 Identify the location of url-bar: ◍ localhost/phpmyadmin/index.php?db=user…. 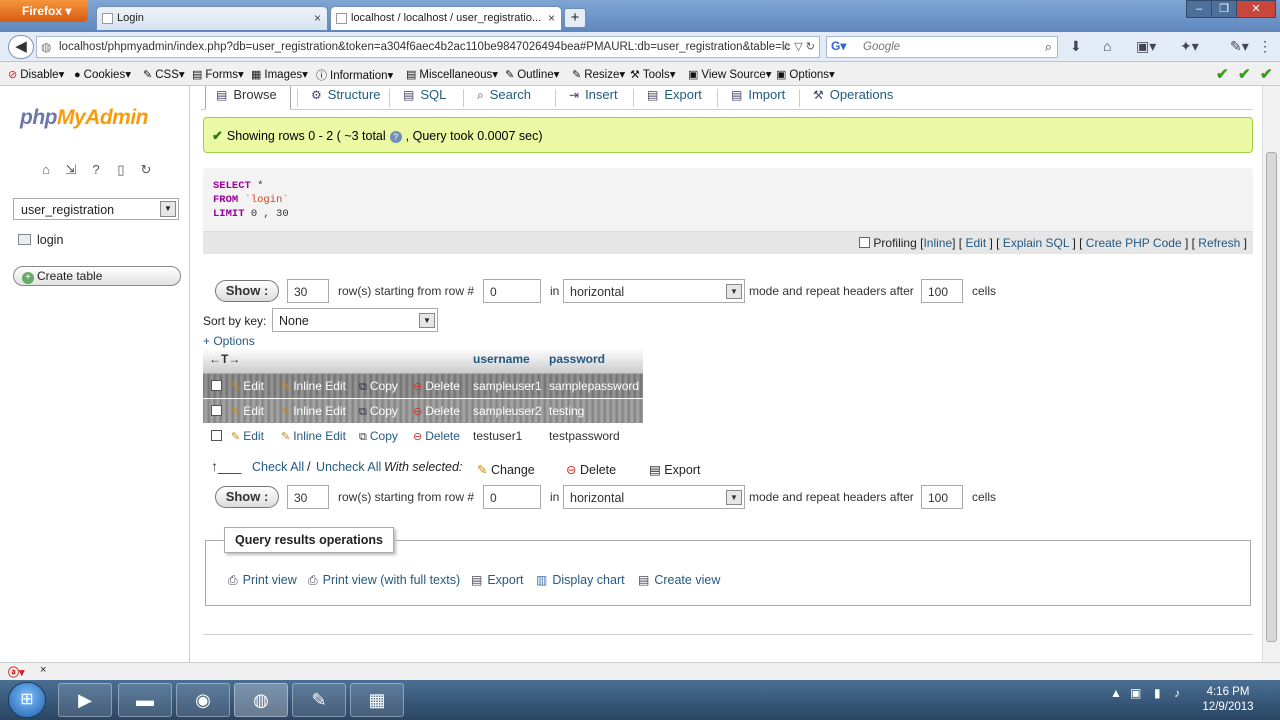
(428, 47).